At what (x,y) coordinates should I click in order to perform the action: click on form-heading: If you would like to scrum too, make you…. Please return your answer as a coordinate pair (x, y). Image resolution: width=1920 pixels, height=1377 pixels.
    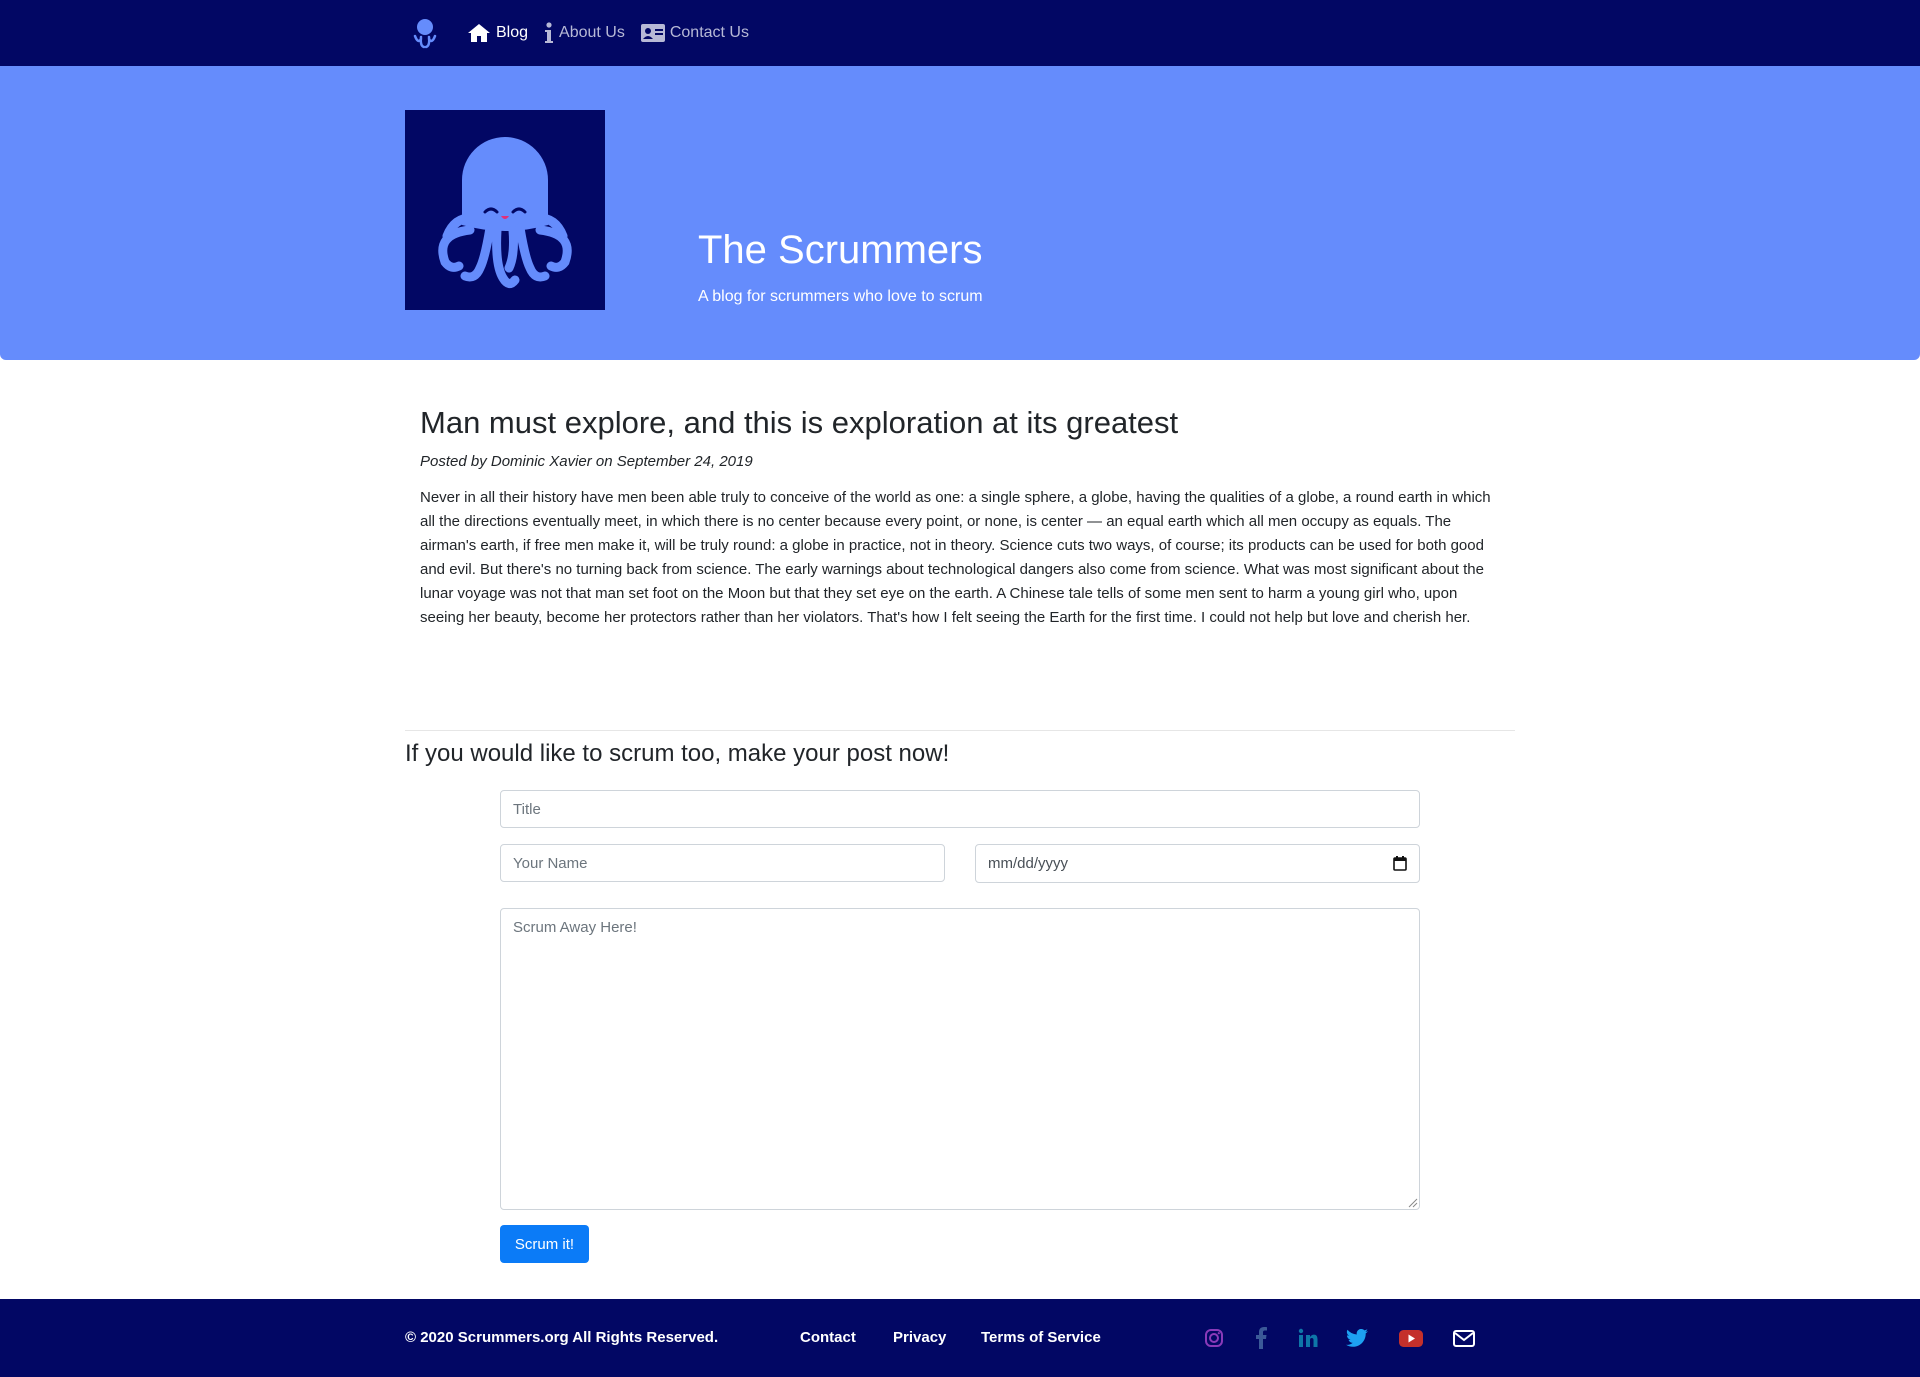
    Looking at the image, I should click on (677, 753).